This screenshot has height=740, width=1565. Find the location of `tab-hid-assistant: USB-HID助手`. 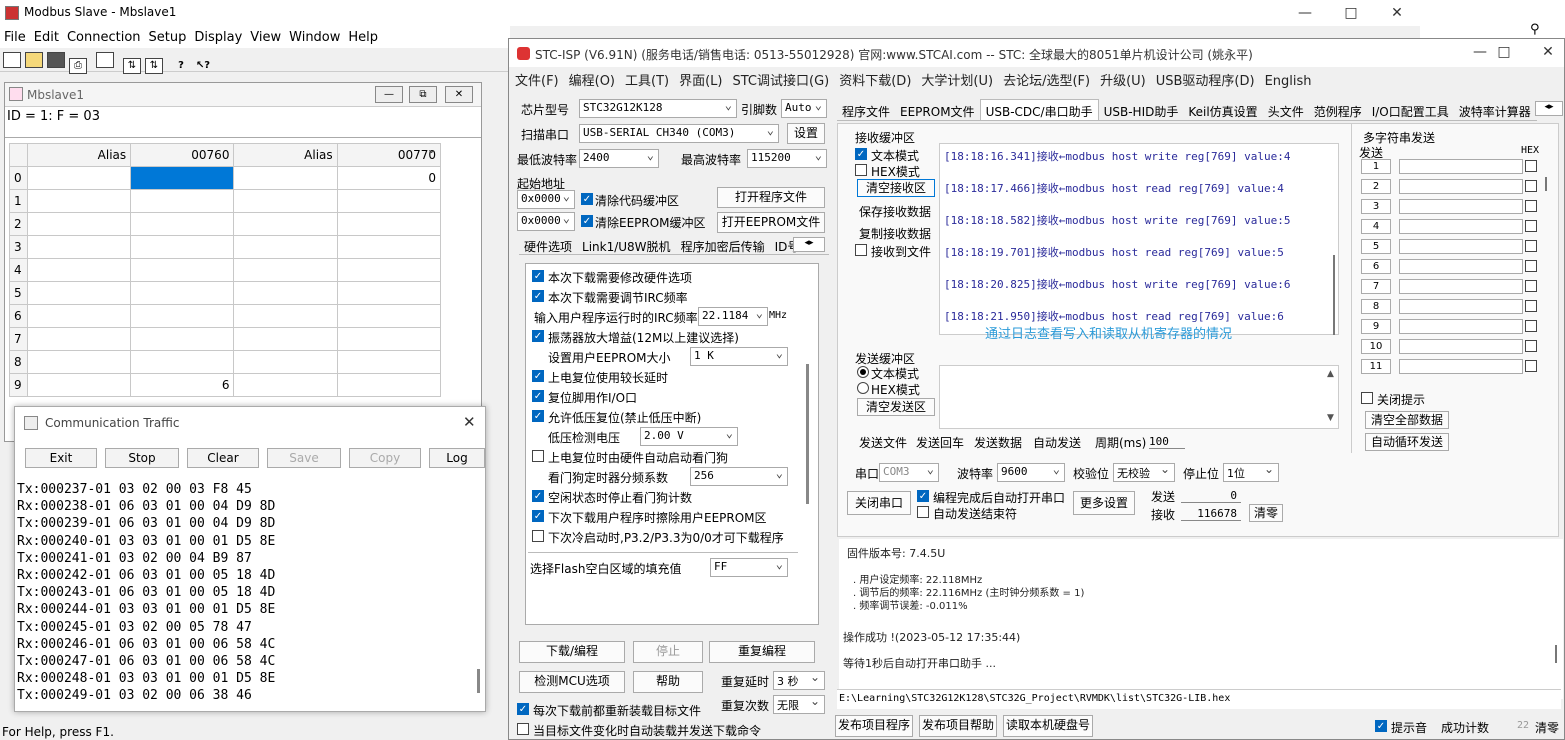

tab-hid-assistant: USB-HID助手 is located at coordinates (1141, 110).